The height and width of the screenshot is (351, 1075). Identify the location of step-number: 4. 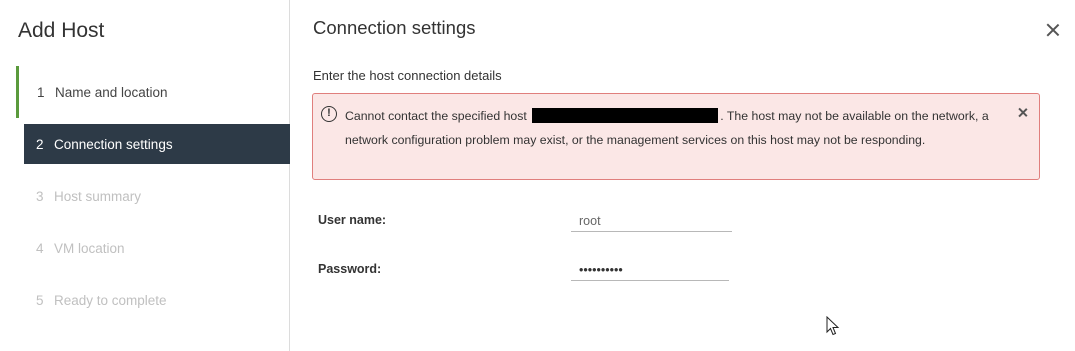
(40, 248).